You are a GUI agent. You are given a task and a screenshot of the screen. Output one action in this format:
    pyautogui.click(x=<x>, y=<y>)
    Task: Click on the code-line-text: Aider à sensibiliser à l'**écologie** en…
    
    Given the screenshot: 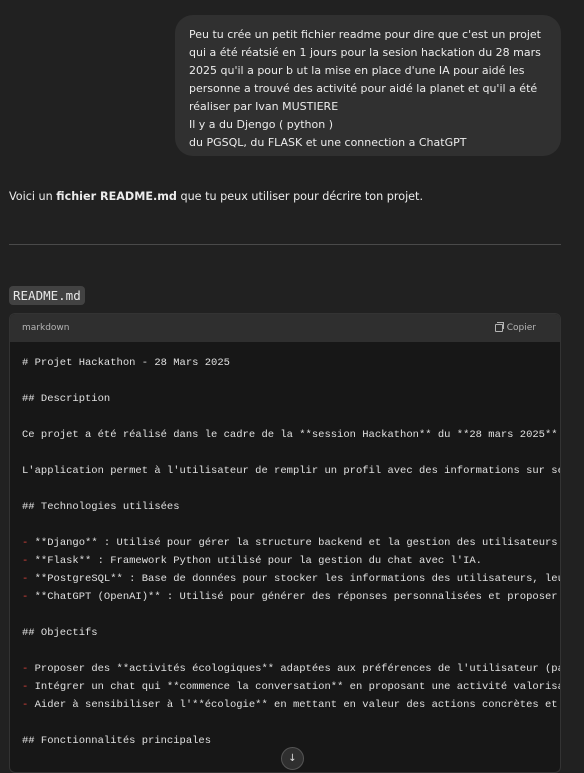 What is the action you would take?
    pyautogui.click(x=293, y=705)
    